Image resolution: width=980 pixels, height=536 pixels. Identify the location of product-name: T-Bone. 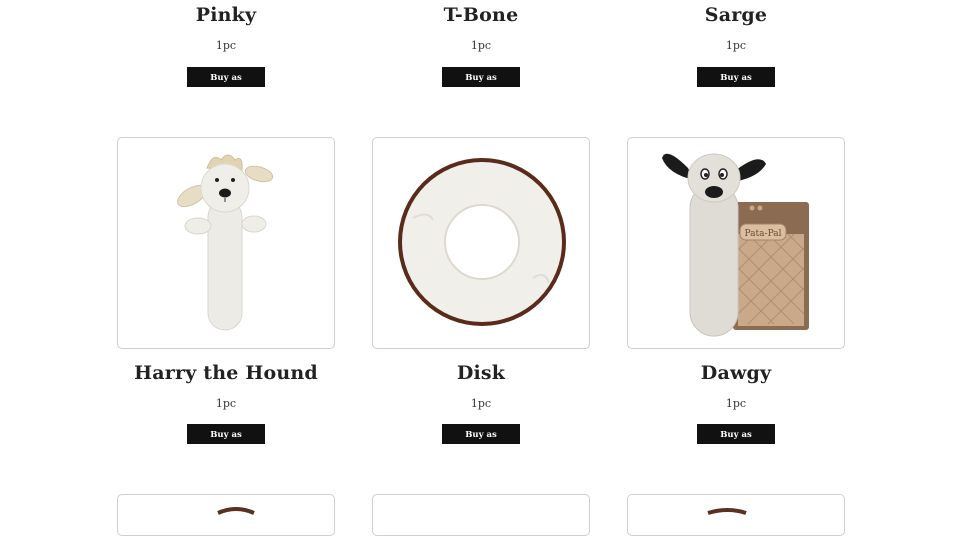
(481, 15).